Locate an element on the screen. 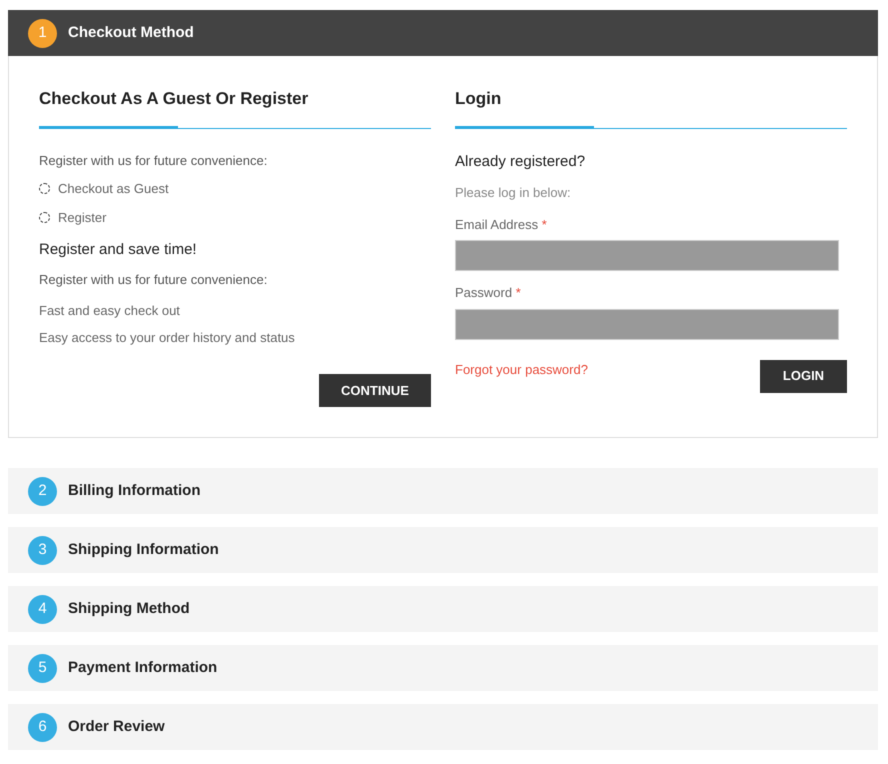 Image resolution: width=888 pixels, height=764 pixels. field-label: Password * is located at coordinates (488, 293).